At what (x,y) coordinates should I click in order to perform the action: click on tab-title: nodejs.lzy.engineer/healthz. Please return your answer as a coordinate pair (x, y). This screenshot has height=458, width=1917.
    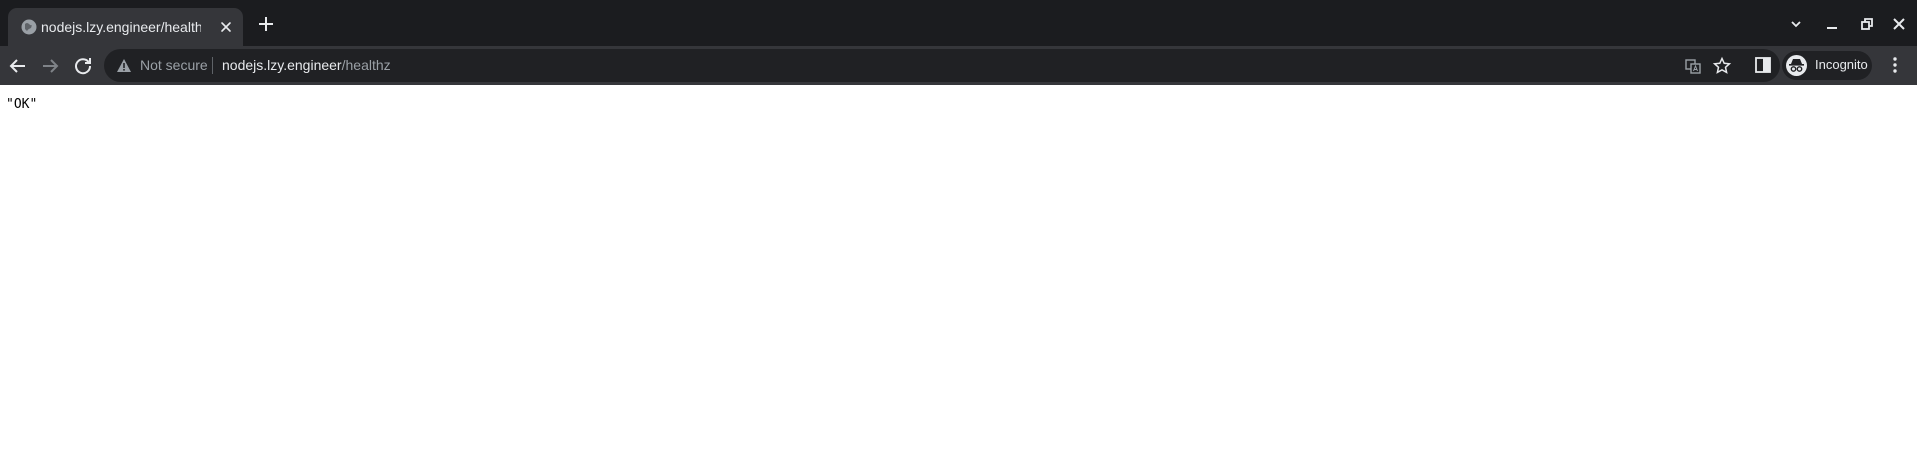
    Looking at the image, I should click on (121, 27).